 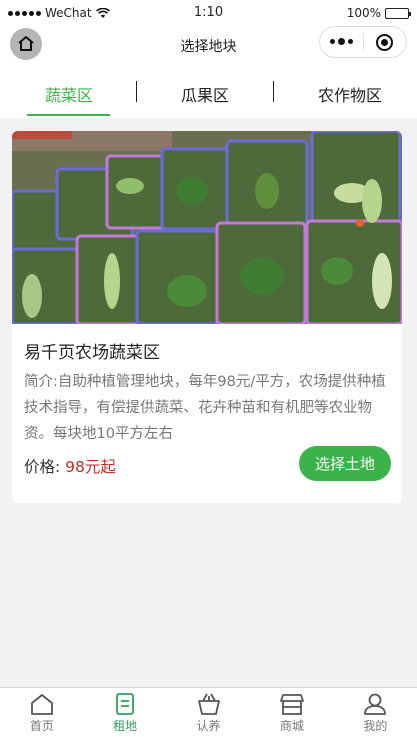 What do you see at coordinates (341, 41) in the screenshot?
I see `more-button` at bounding box center [341, 41].